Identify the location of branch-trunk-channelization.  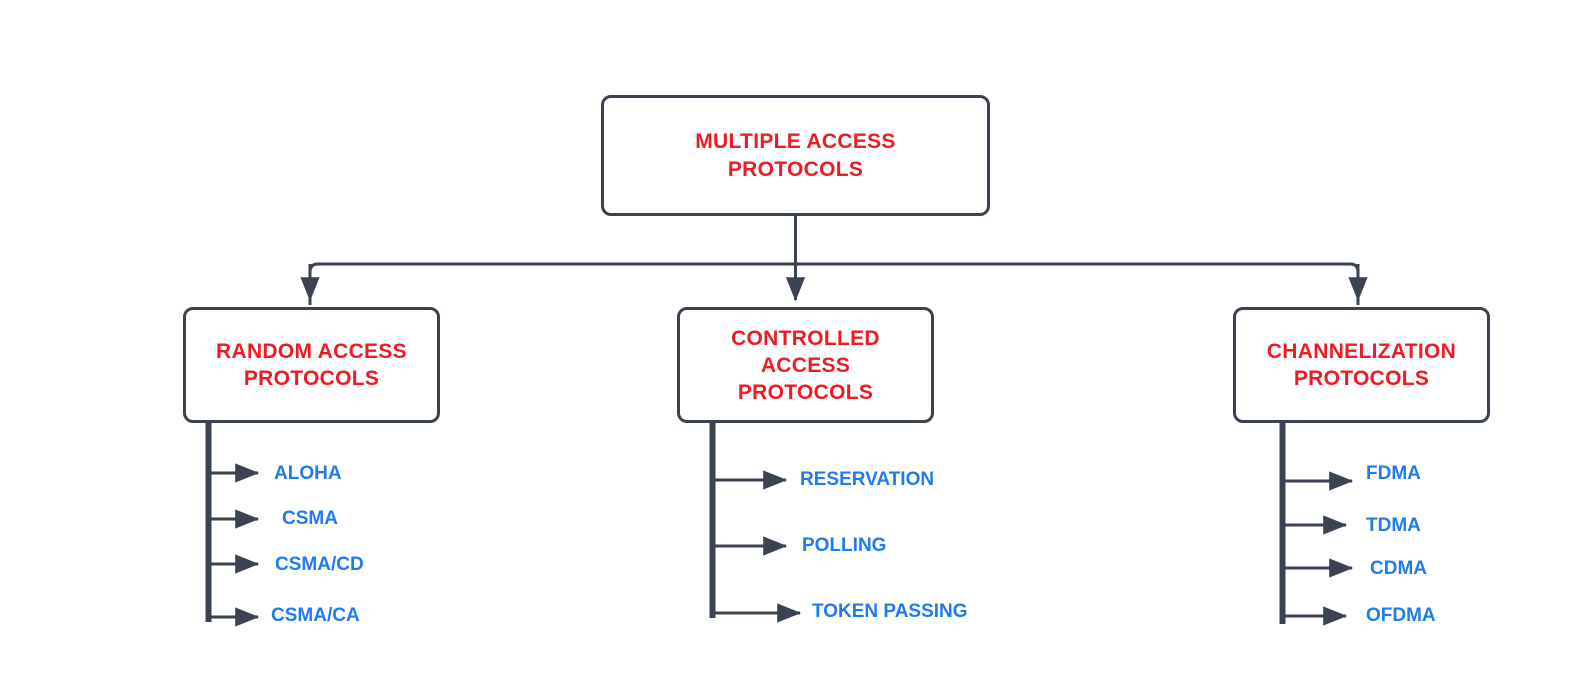
(1316, 524).